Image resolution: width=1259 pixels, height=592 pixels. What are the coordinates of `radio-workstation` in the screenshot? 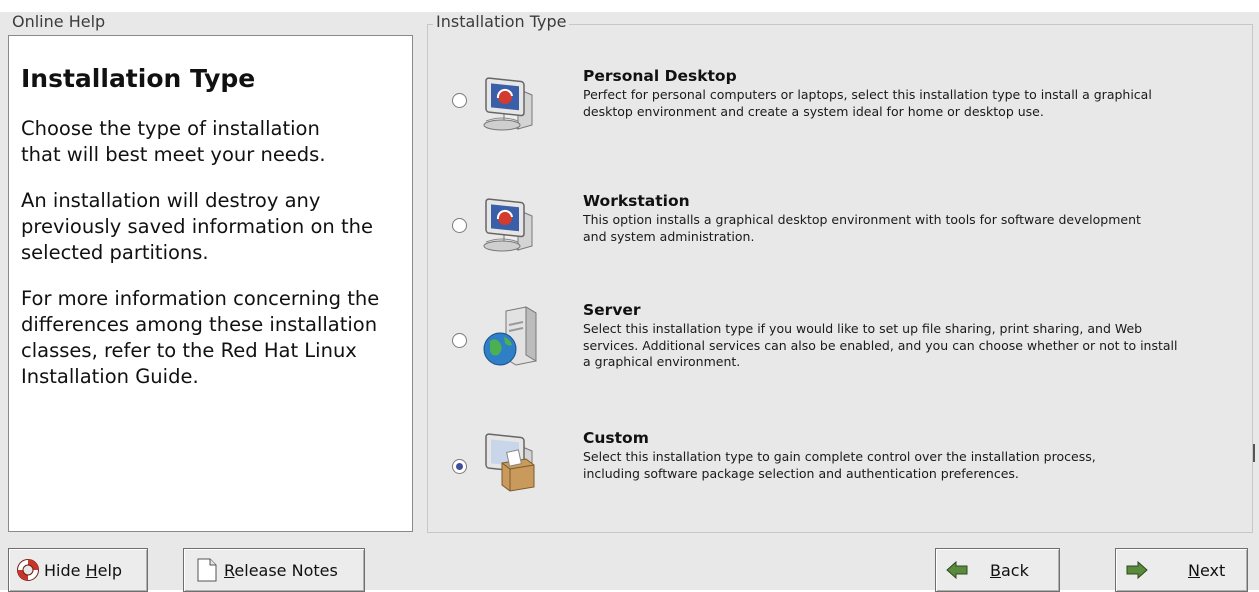 It's located at (459, 225).